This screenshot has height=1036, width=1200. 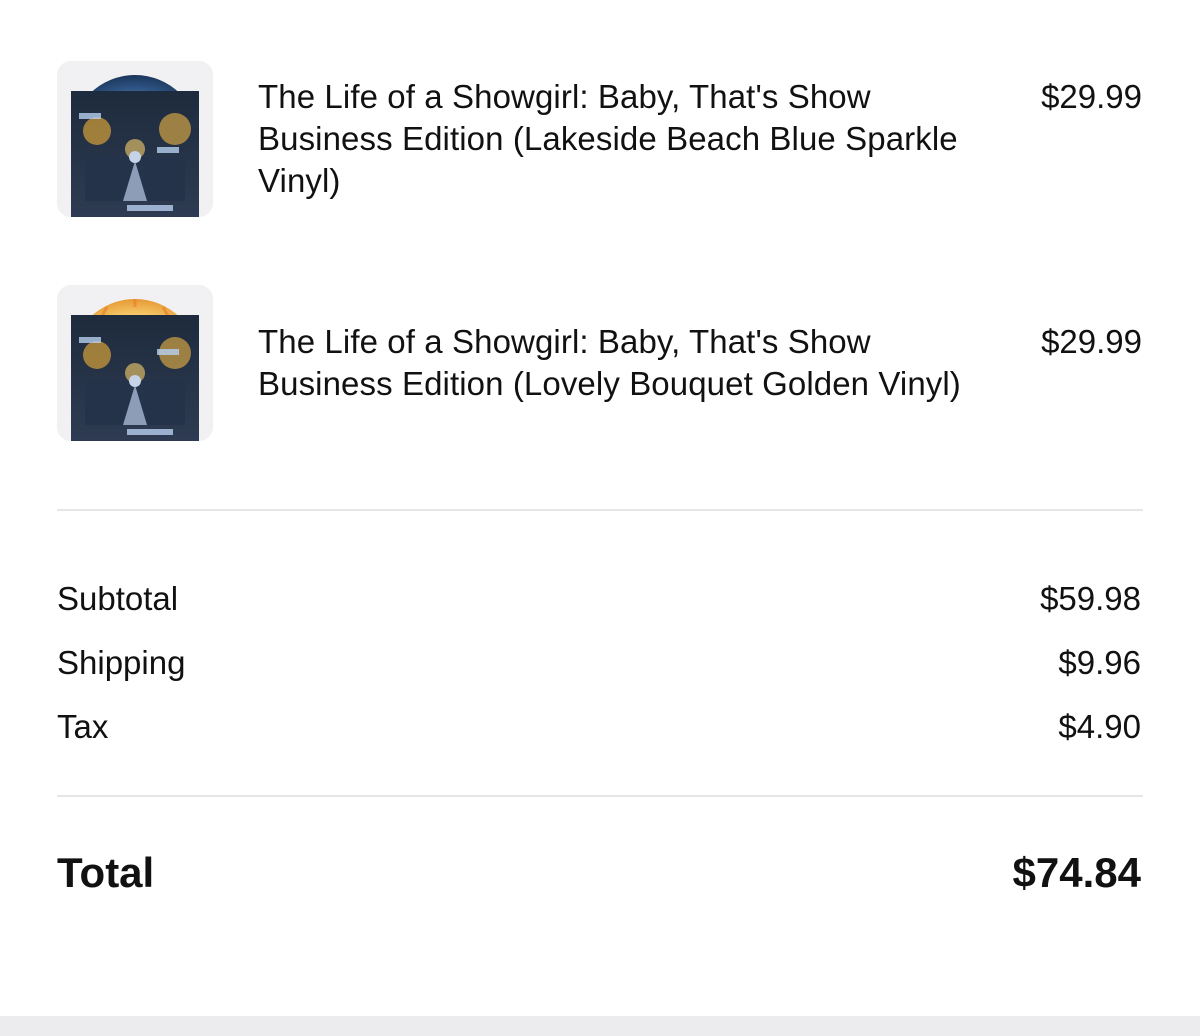 I want to click on subtotal-label: Subtotal, so click(x=118, y=598).